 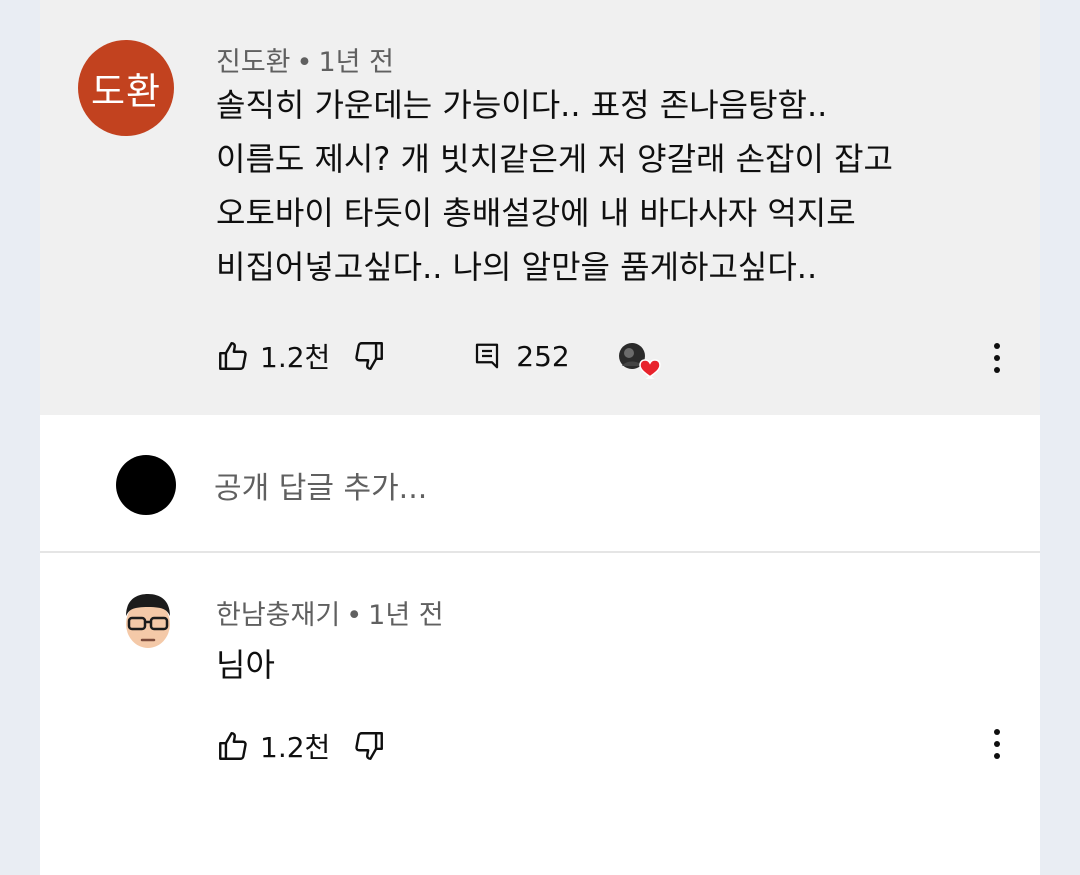 I want to click on reply-more-button, so click(x=997, y=744).